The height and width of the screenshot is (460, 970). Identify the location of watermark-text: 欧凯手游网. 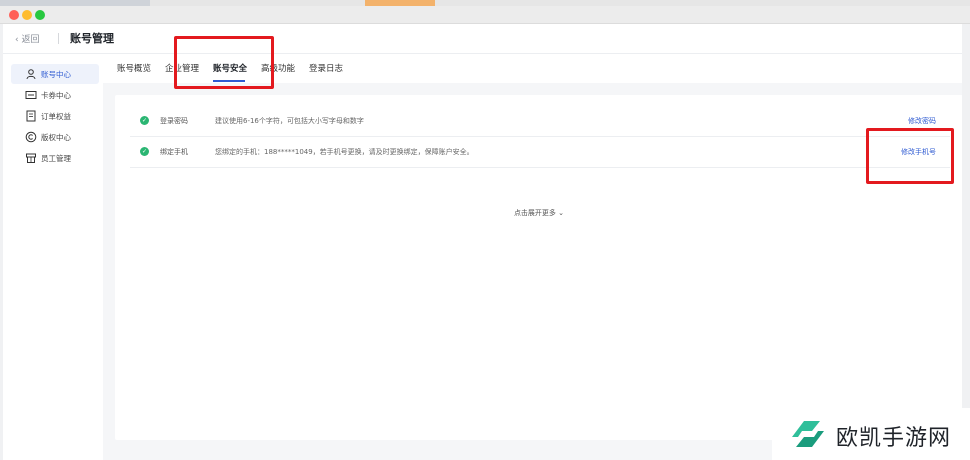
(894, 438).